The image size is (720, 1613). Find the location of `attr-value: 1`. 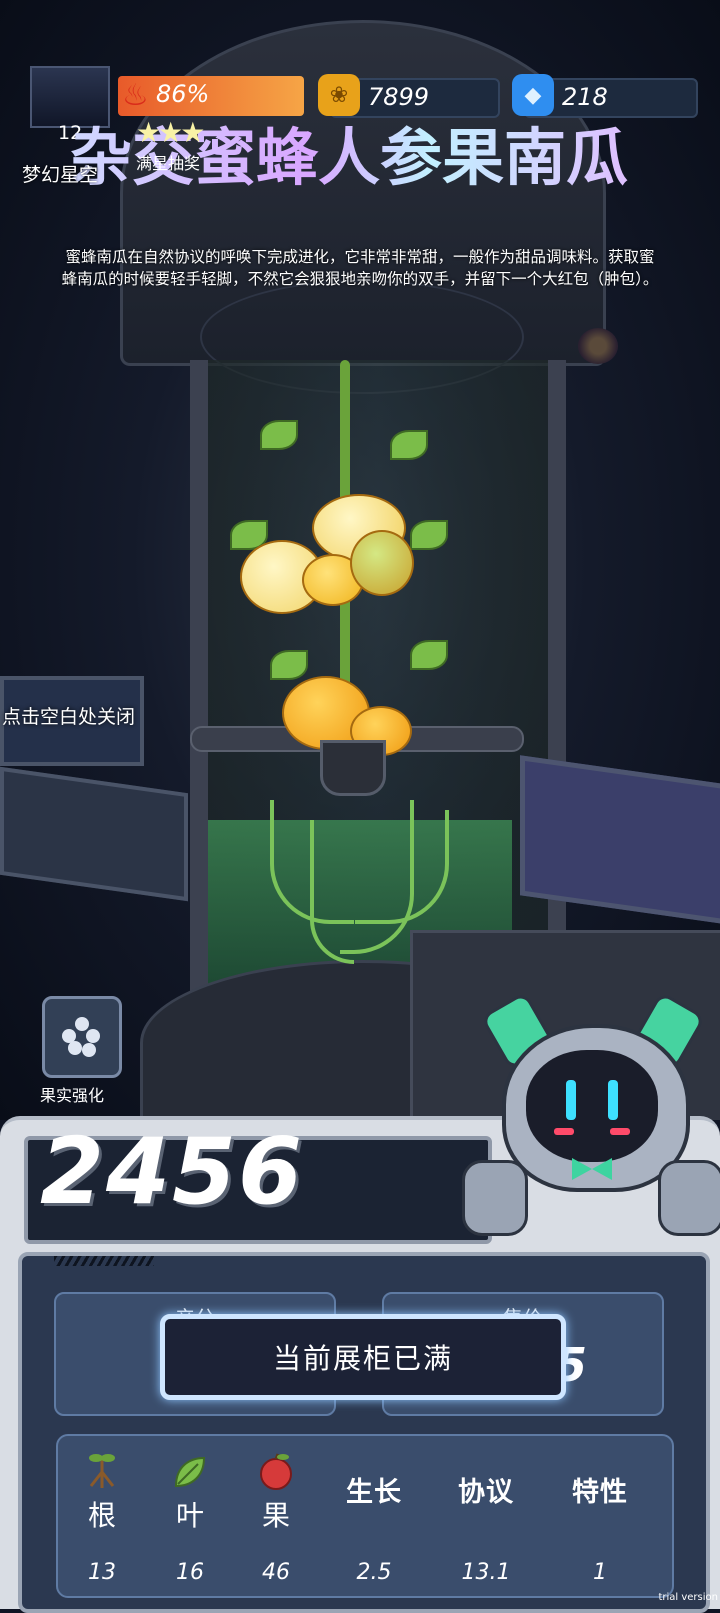

attr-value: 1 is located at coordinates (600, 1572).